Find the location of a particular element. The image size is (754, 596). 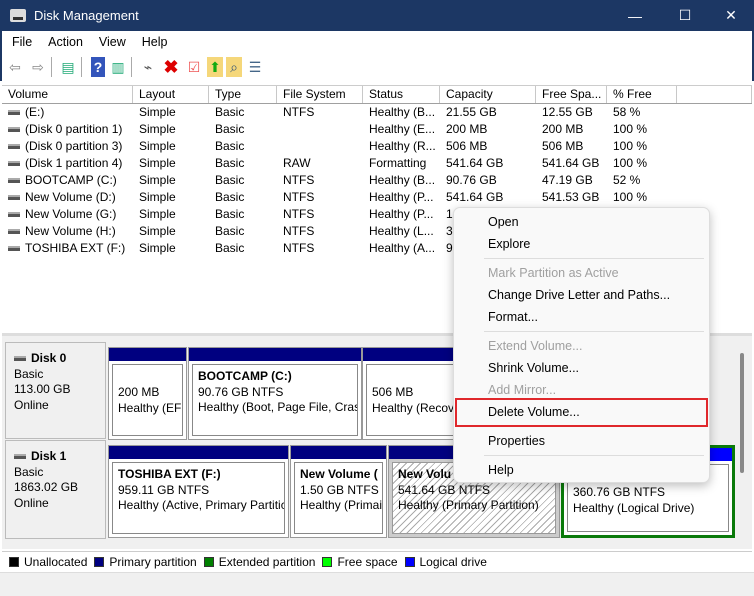

menu-item-explore: Explore is located at coordinates (509, 244).